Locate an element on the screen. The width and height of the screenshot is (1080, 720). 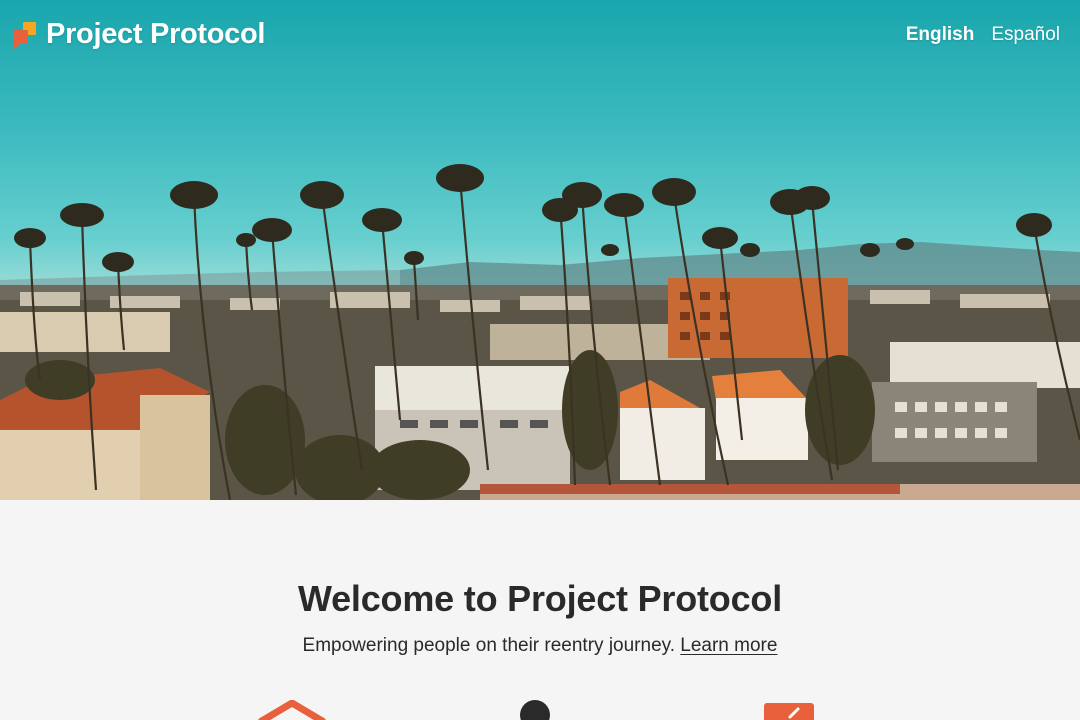
speech-bubble-logo-icon is located at coordinates (25, 35).